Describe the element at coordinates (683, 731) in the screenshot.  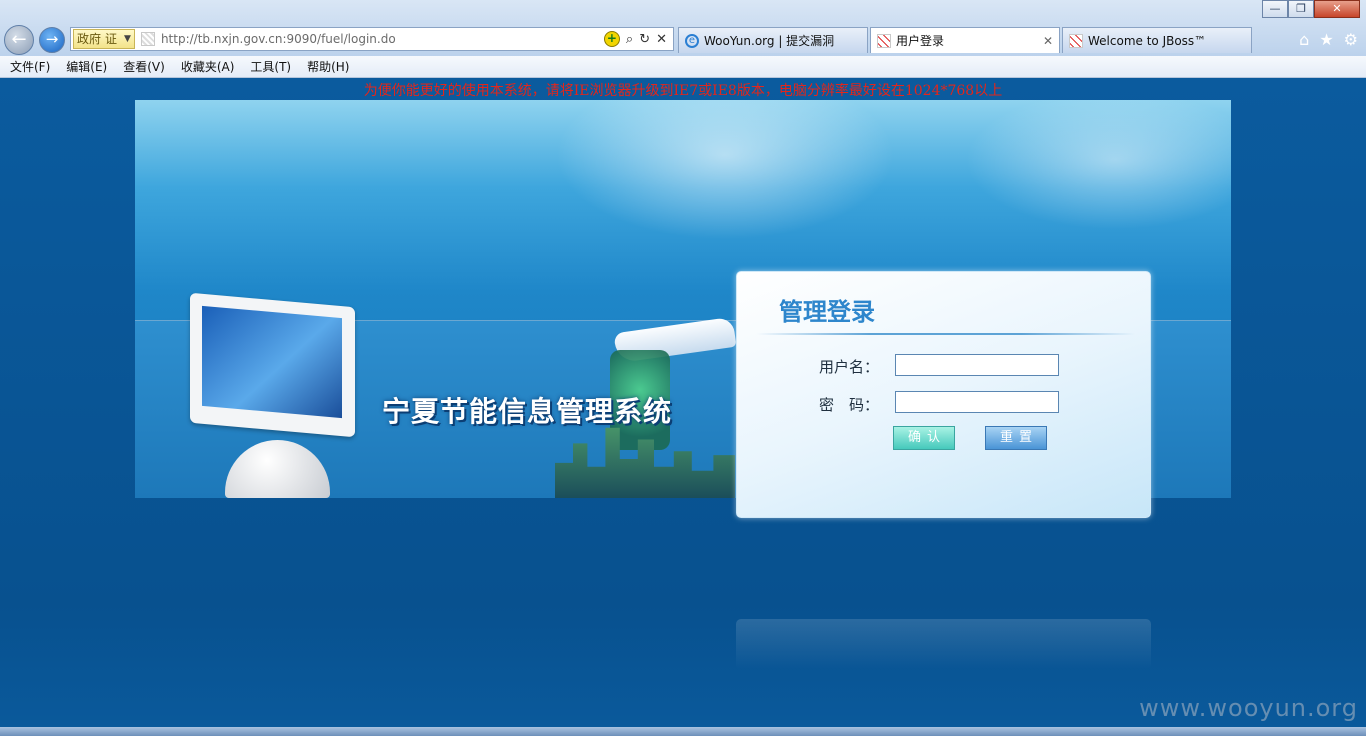
I see `windows-taskbar` at that location.